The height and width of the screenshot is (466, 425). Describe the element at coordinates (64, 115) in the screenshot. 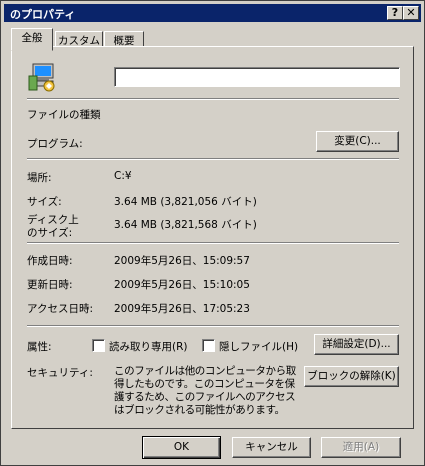

I see `file-type-label: ファイルの種類` at that location.